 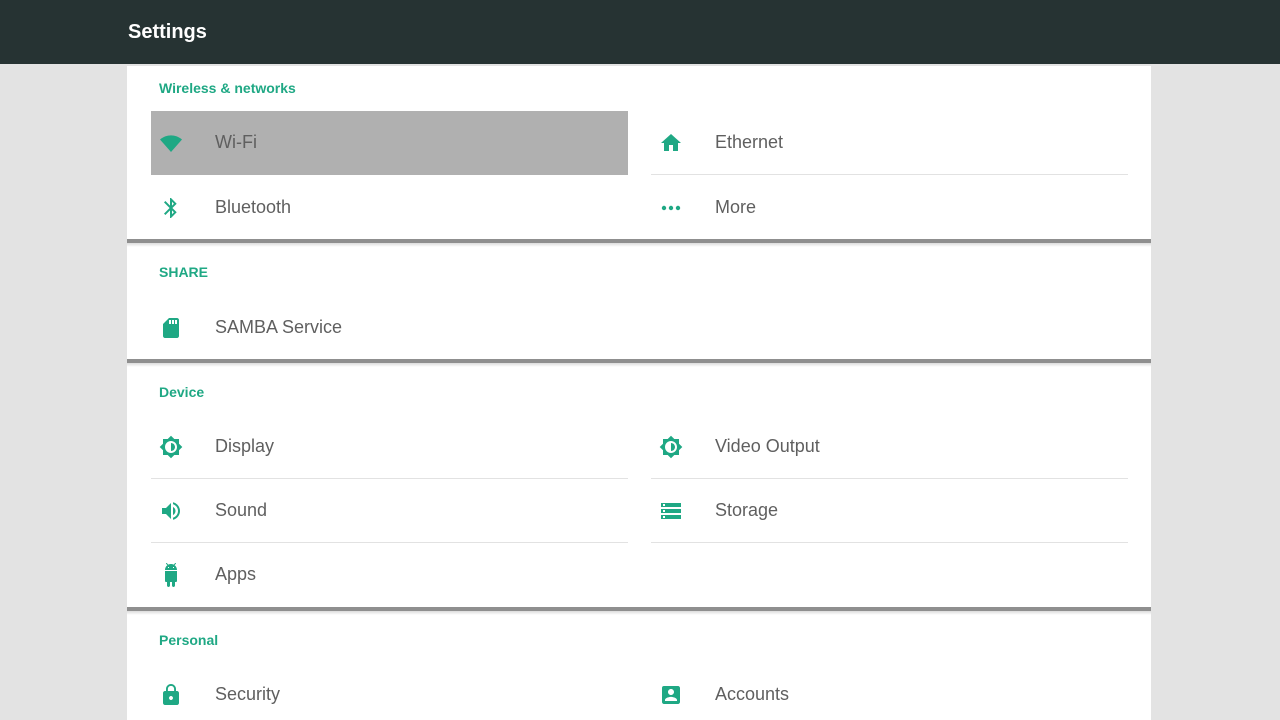 What do you see at coordinates (671, 143) in the screenshot?
I see `home-icon` at bounding box center [671, 143].